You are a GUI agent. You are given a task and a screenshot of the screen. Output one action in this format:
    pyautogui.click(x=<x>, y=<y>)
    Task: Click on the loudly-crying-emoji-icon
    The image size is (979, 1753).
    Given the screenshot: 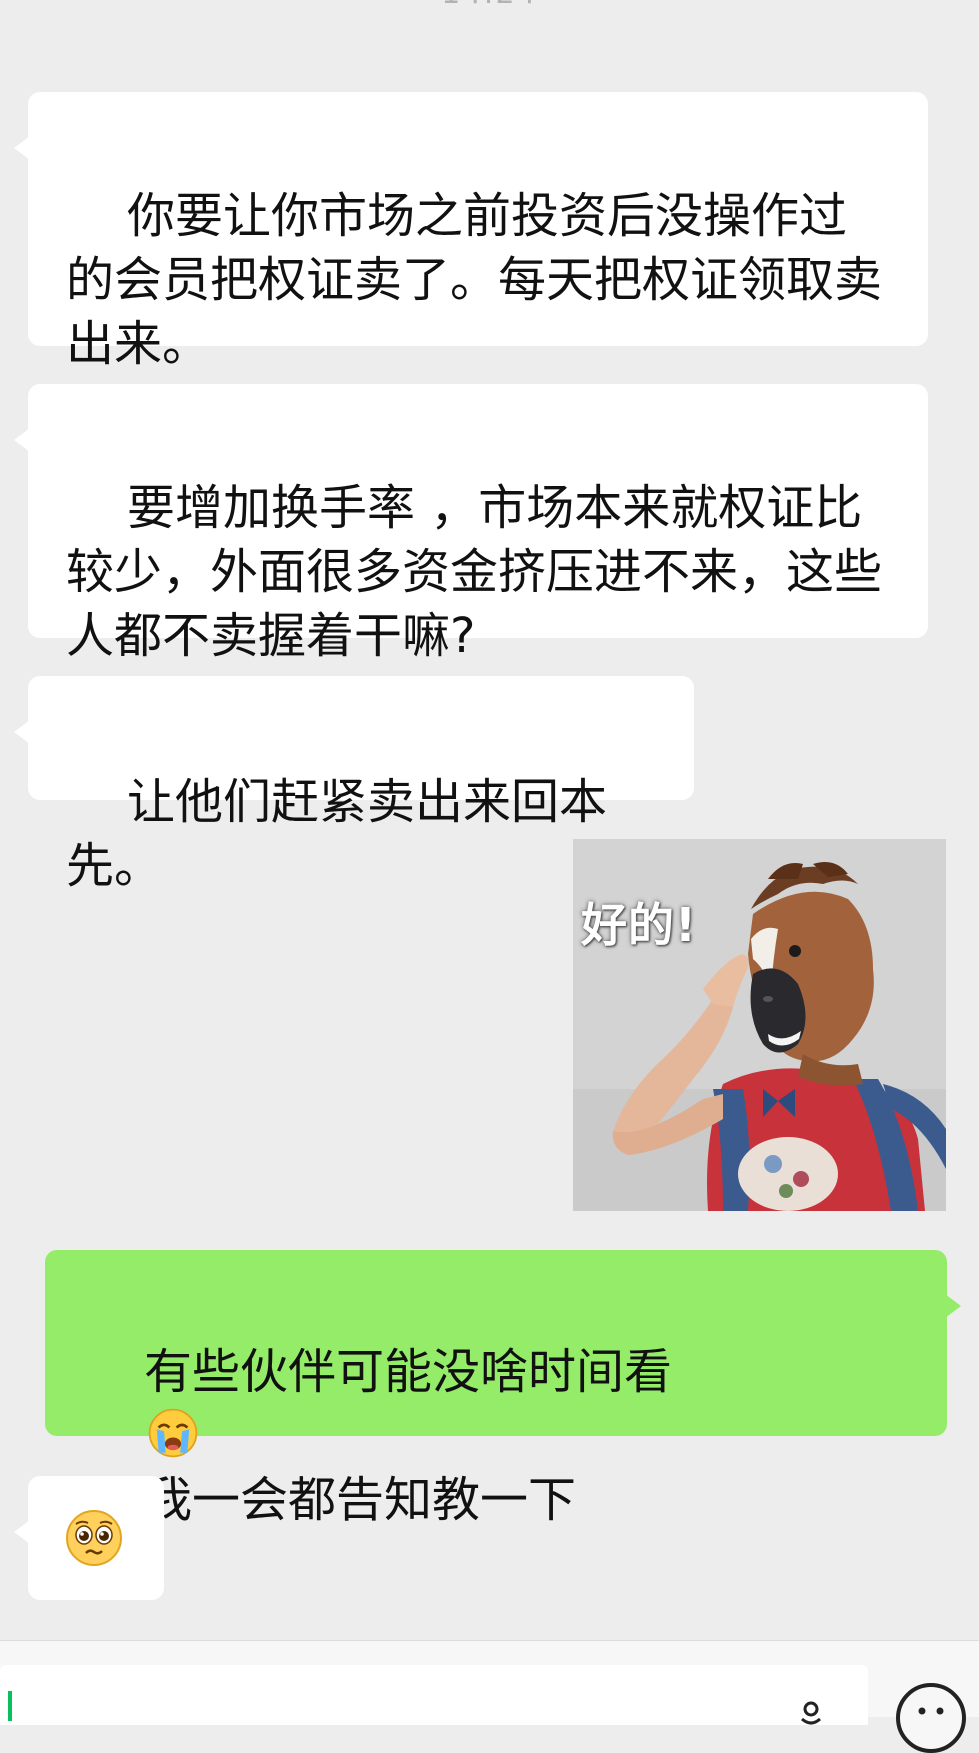 What is the action you would take?
    pyautogui.click(x=173, y=1433)
    